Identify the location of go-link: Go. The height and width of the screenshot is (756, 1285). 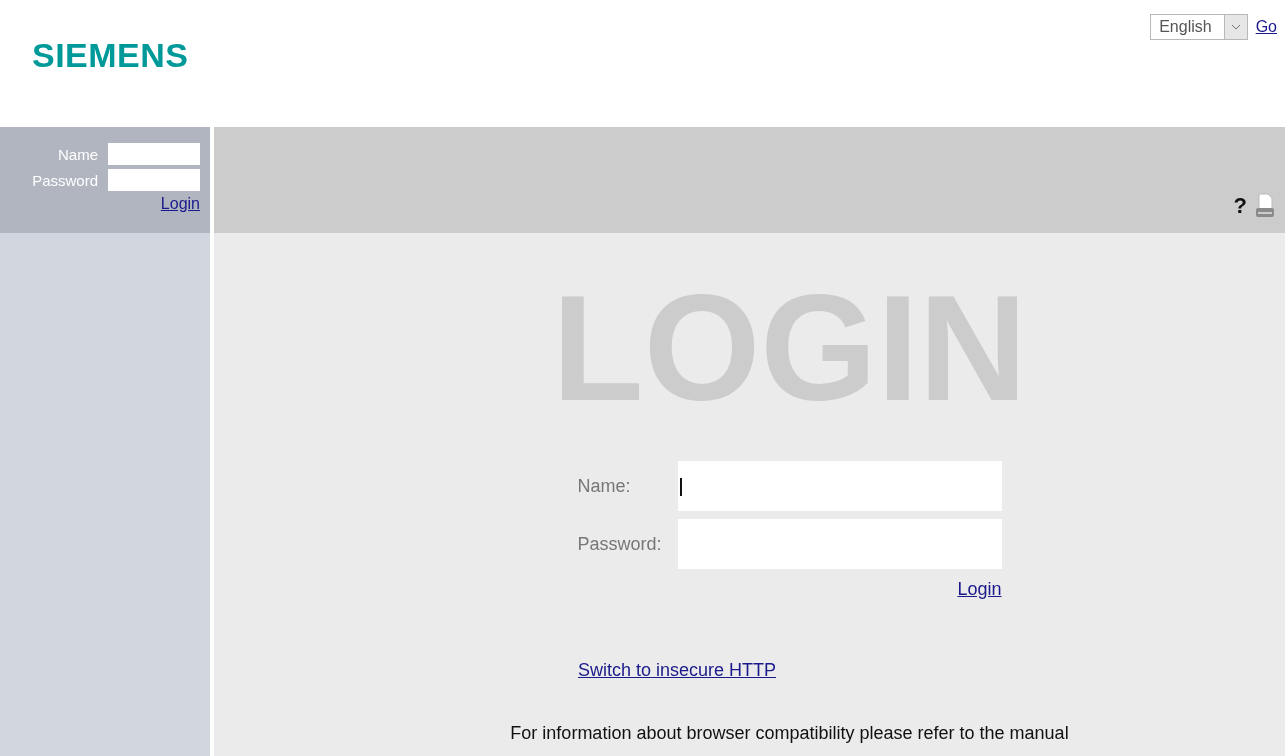
(1266, 27).